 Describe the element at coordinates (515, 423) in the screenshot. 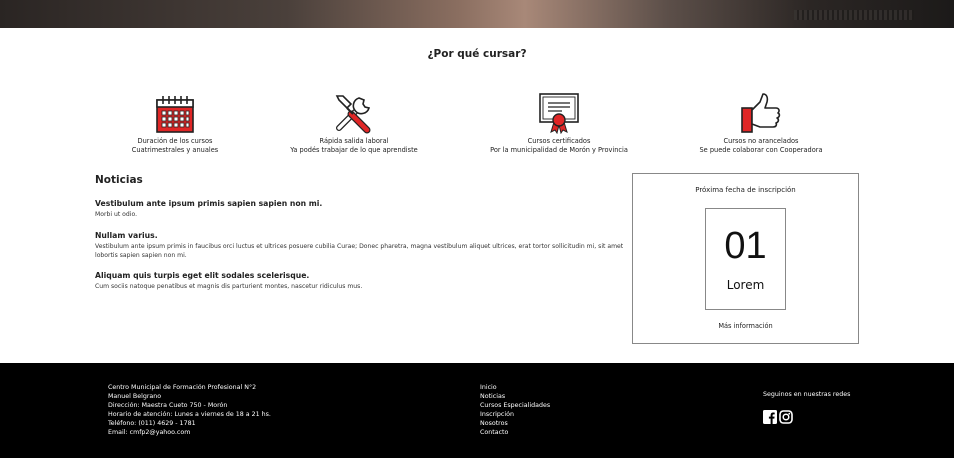

I see `footer-nav-nosotros: Nosotros` at that location.